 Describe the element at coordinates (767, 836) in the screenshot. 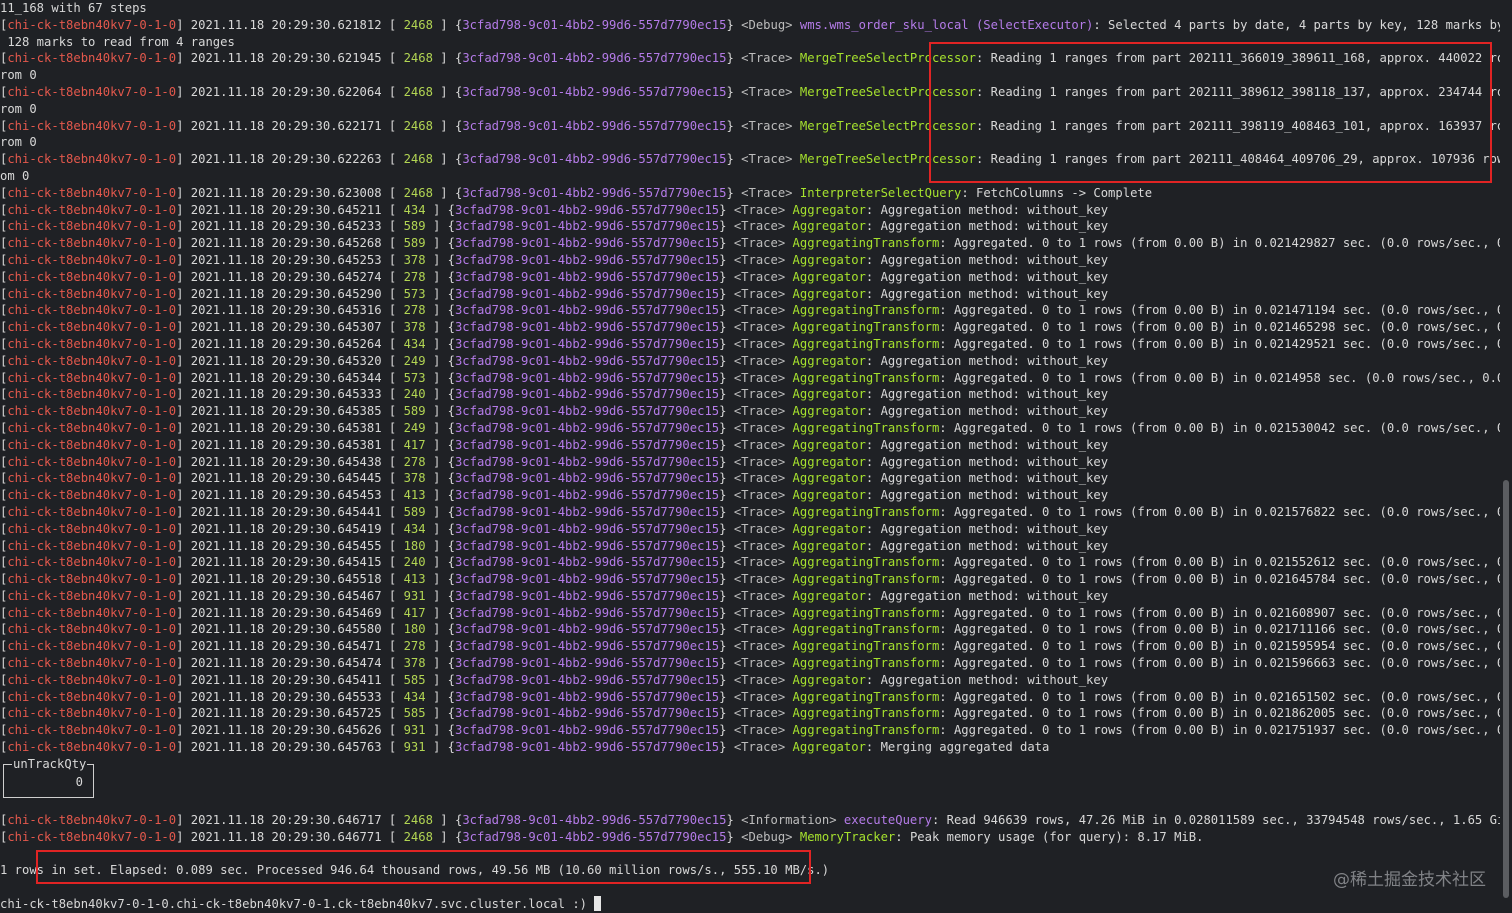

I see `log-level: <Debug>` at that location.